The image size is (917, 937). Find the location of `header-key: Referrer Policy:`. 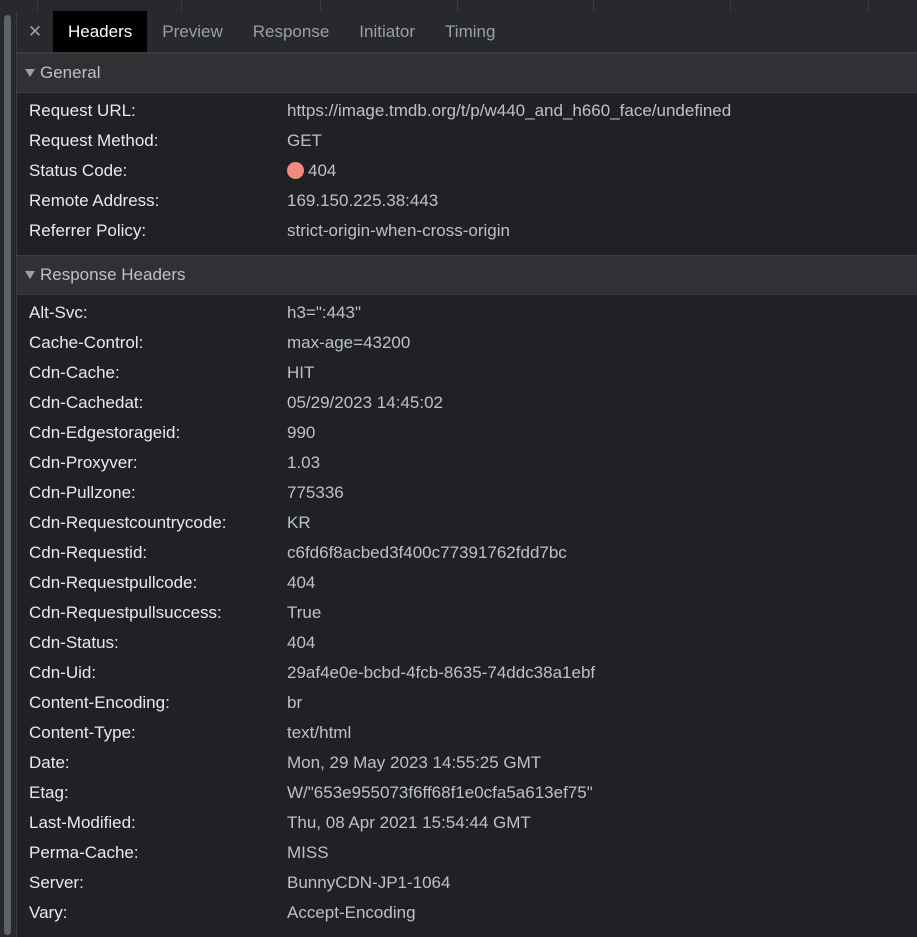

header-key: Referrer Policy: is located at coordinates (88, 230).